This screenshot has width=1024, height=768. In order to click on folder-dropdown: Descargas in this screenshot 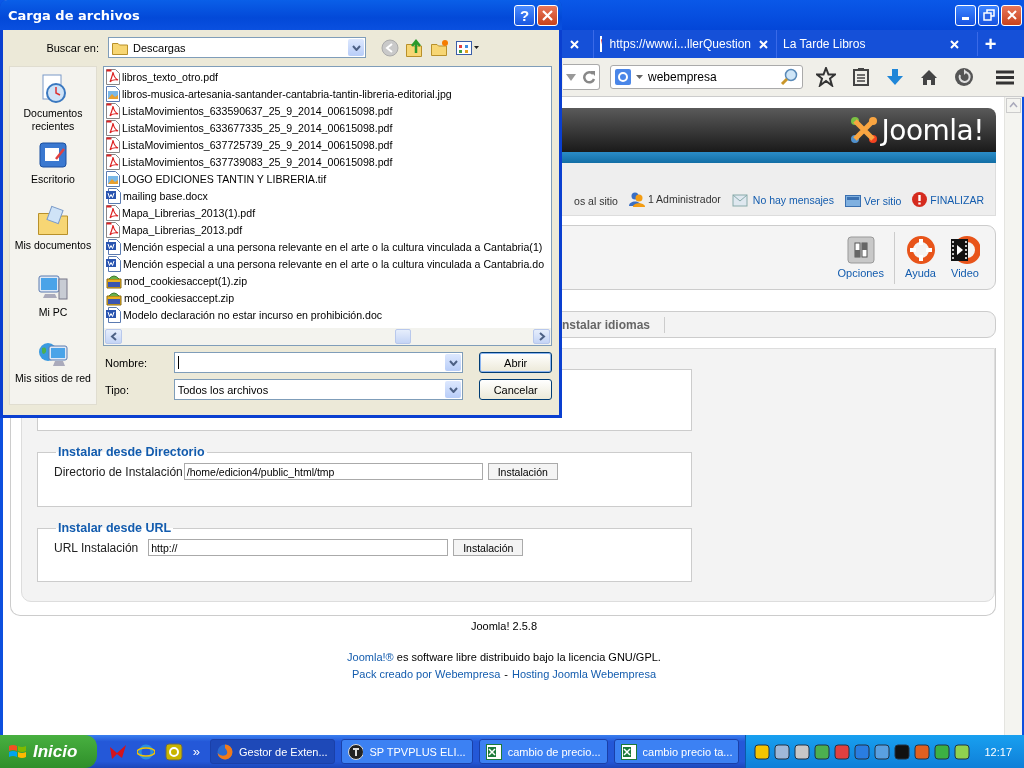, I will do `click(237, 47)`.